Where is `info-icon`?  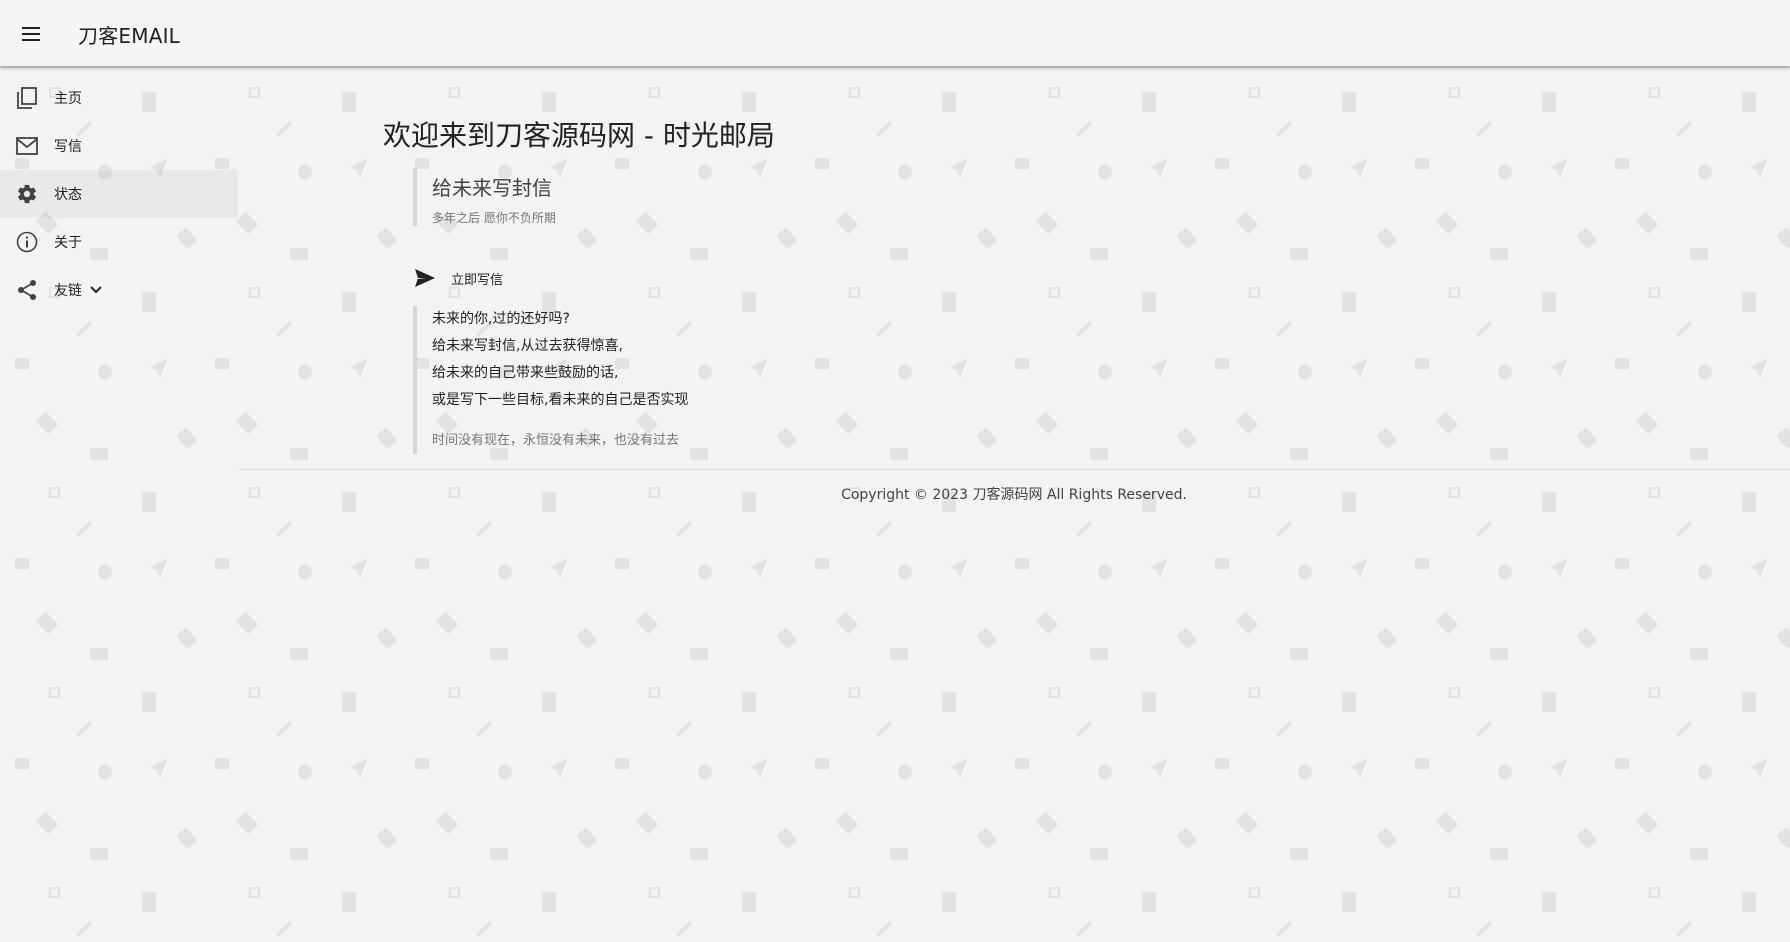 info-icon is located at coordinates (27, 242).